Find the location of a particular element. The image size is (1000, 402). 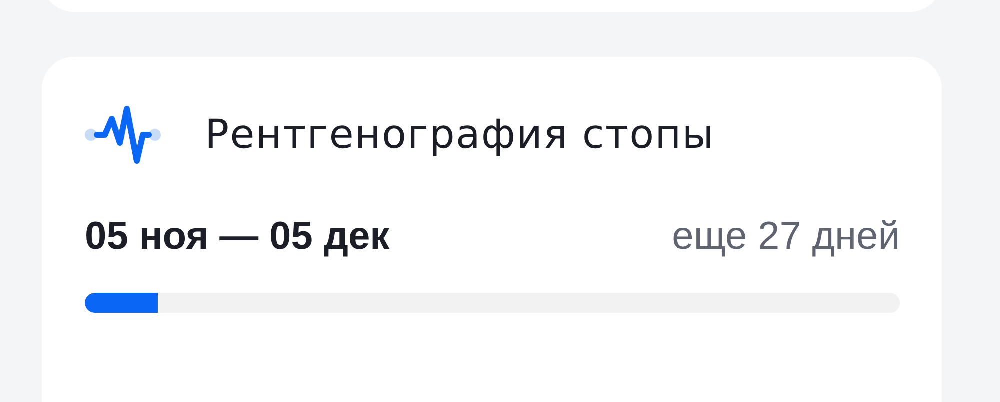

card-title: Рентгенография стопы is located at coordinates (460, 135).